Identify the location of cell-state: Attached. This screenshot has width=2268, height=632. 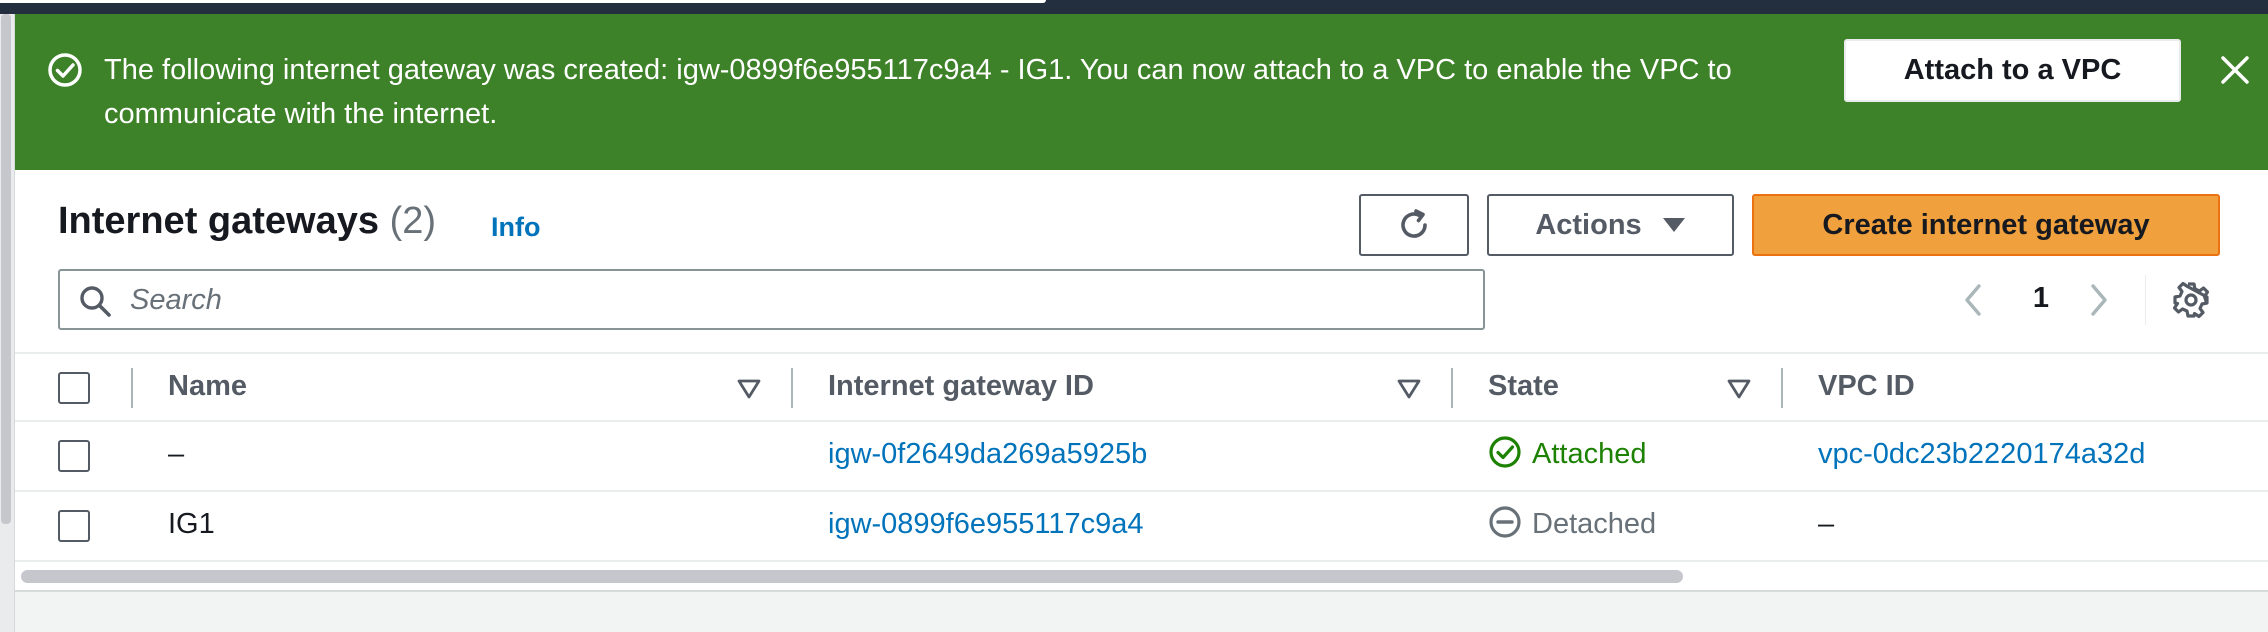
(1567, 454).